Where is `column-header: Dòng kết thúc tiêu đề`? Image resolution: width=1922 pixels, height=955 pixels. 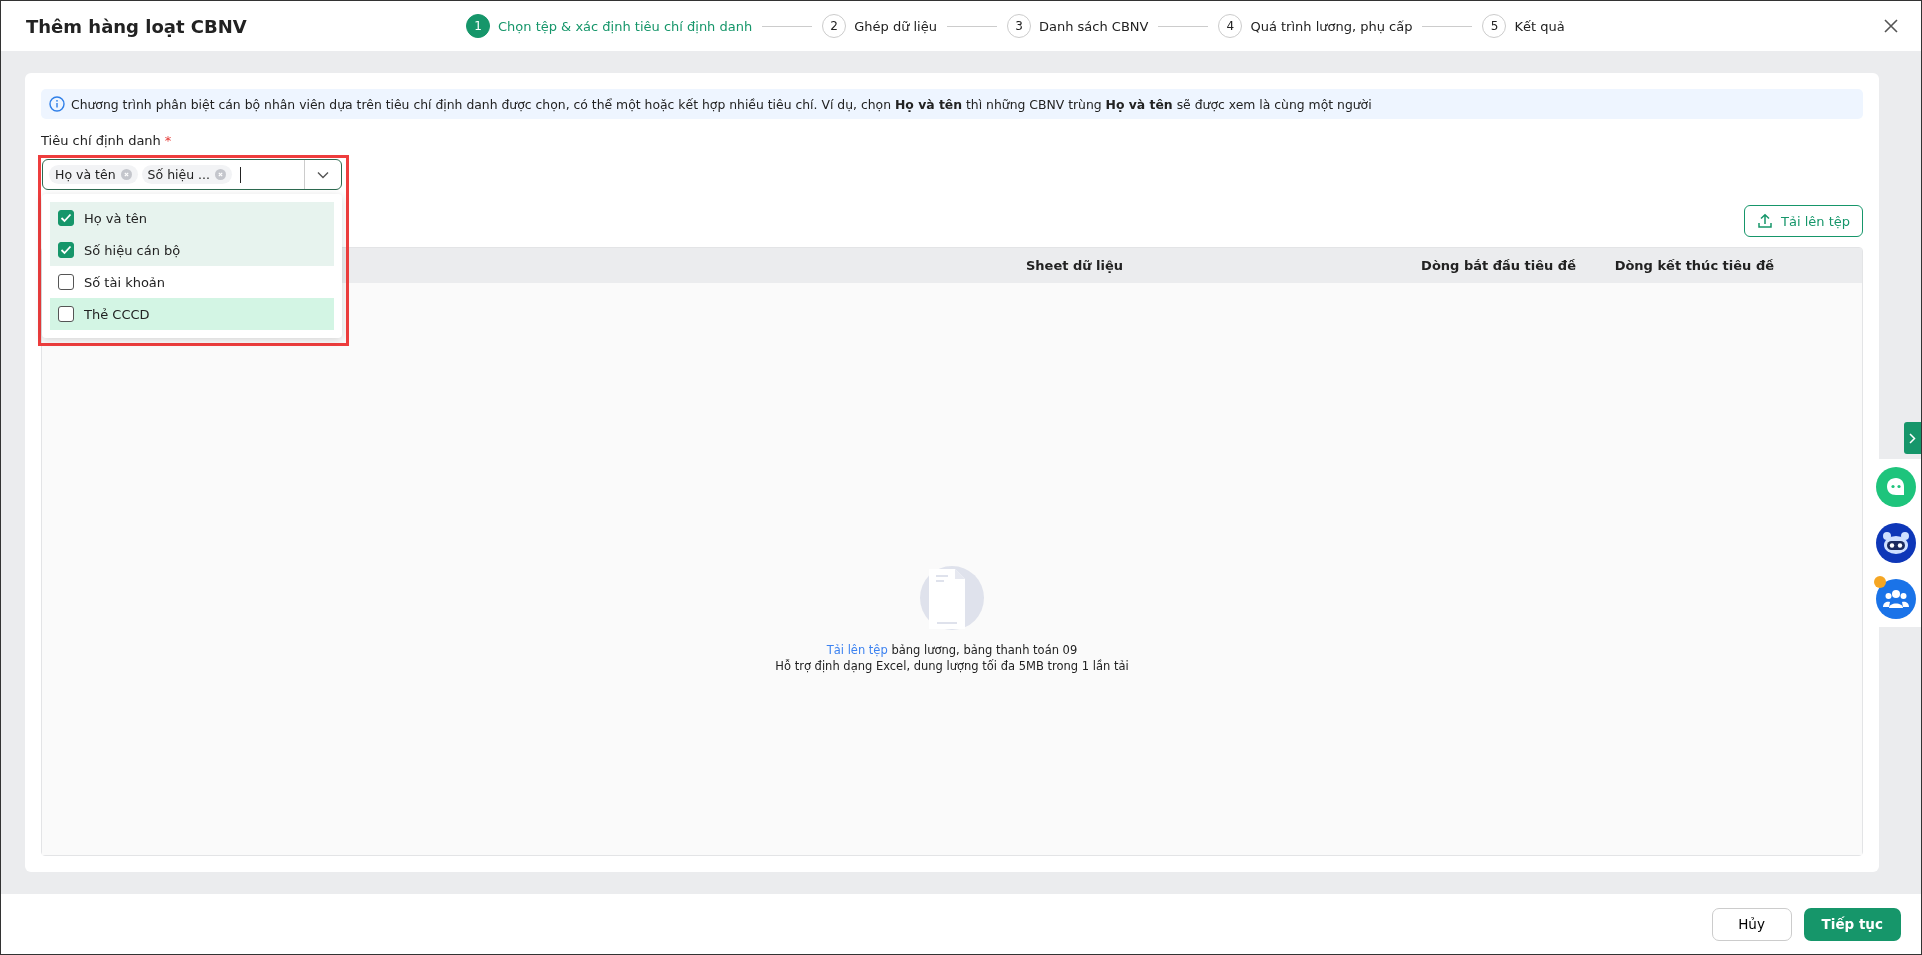 column-header: Dòng kết thúc tiêu đề is located at coordinates (1694, 266).